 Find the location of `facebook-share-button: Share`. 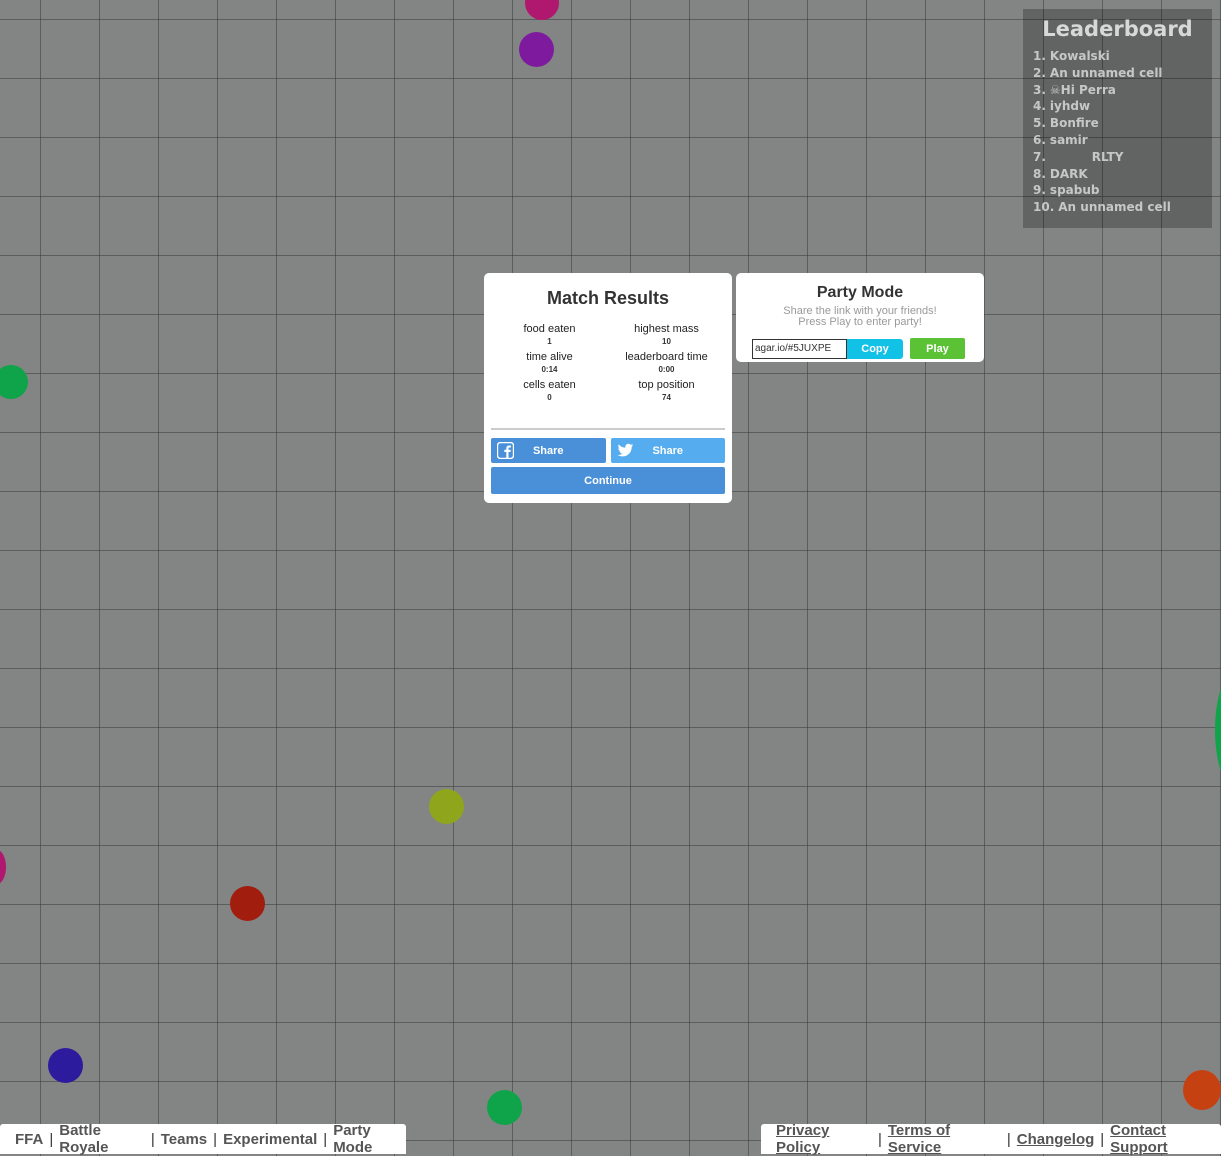

facebook-share-button: Share is located at coordinates (548, 450).